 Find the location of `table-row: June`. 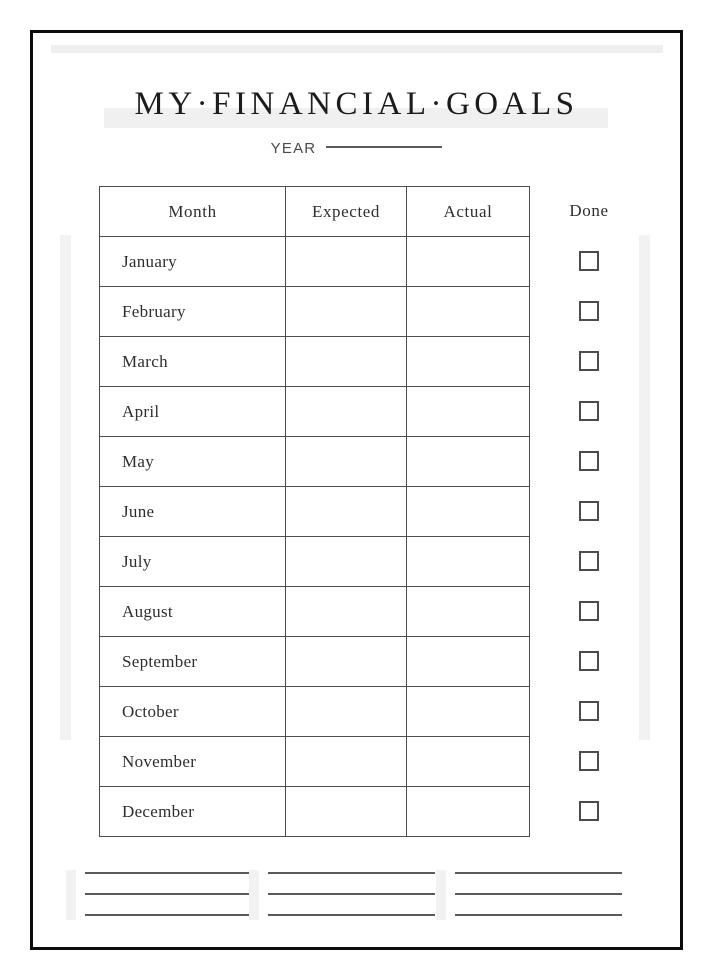

table-row: June is located at coordinates (314, 511).